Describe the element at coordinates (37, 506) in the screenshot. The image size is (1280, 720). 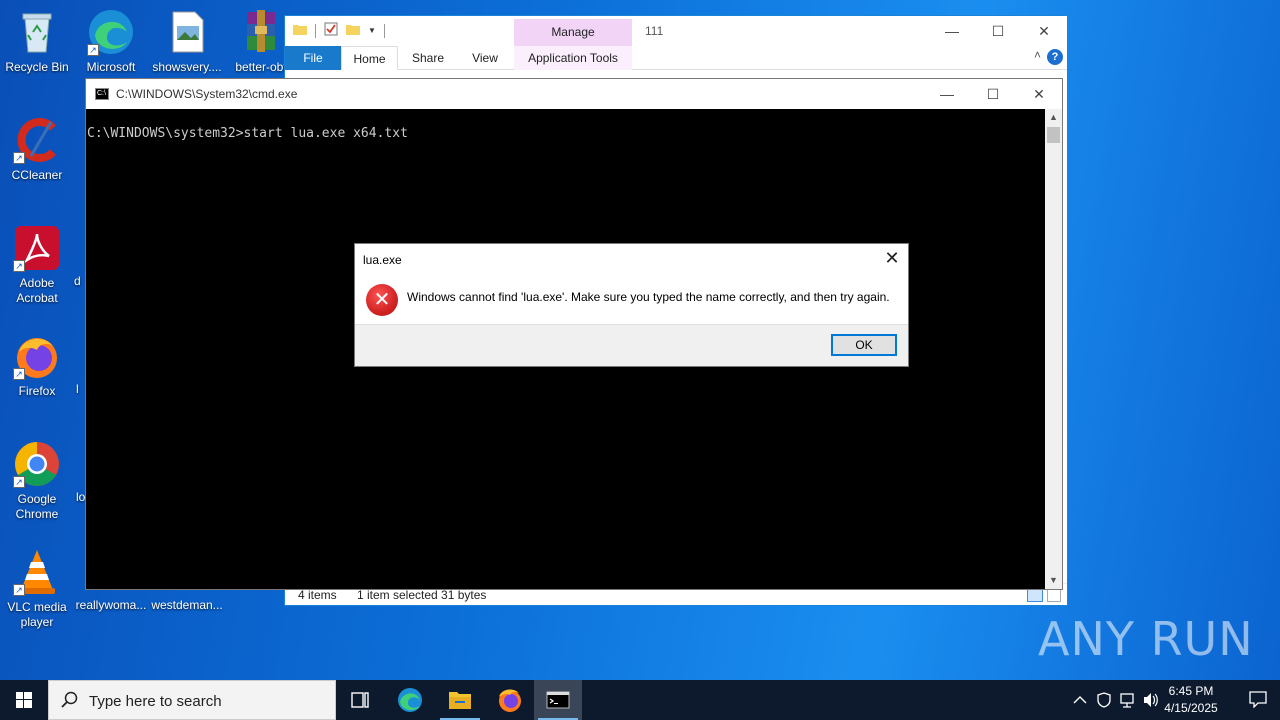
I see `desktop-icon-label: Google Chrome` at that location.